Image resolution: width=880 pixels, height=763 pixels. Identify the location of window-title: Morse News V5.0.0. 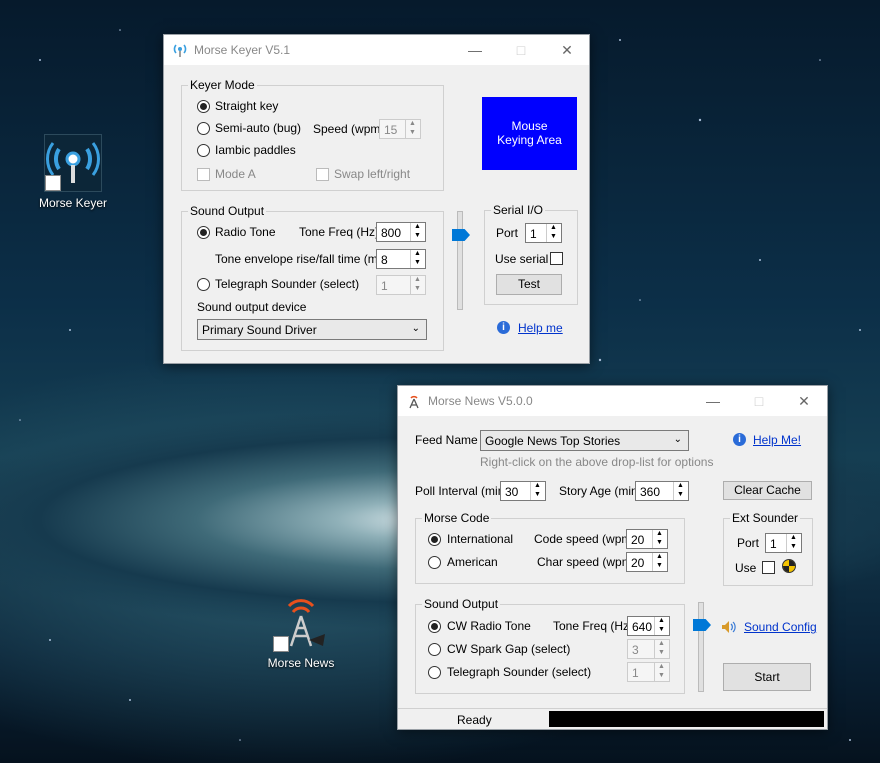
(480, 401).